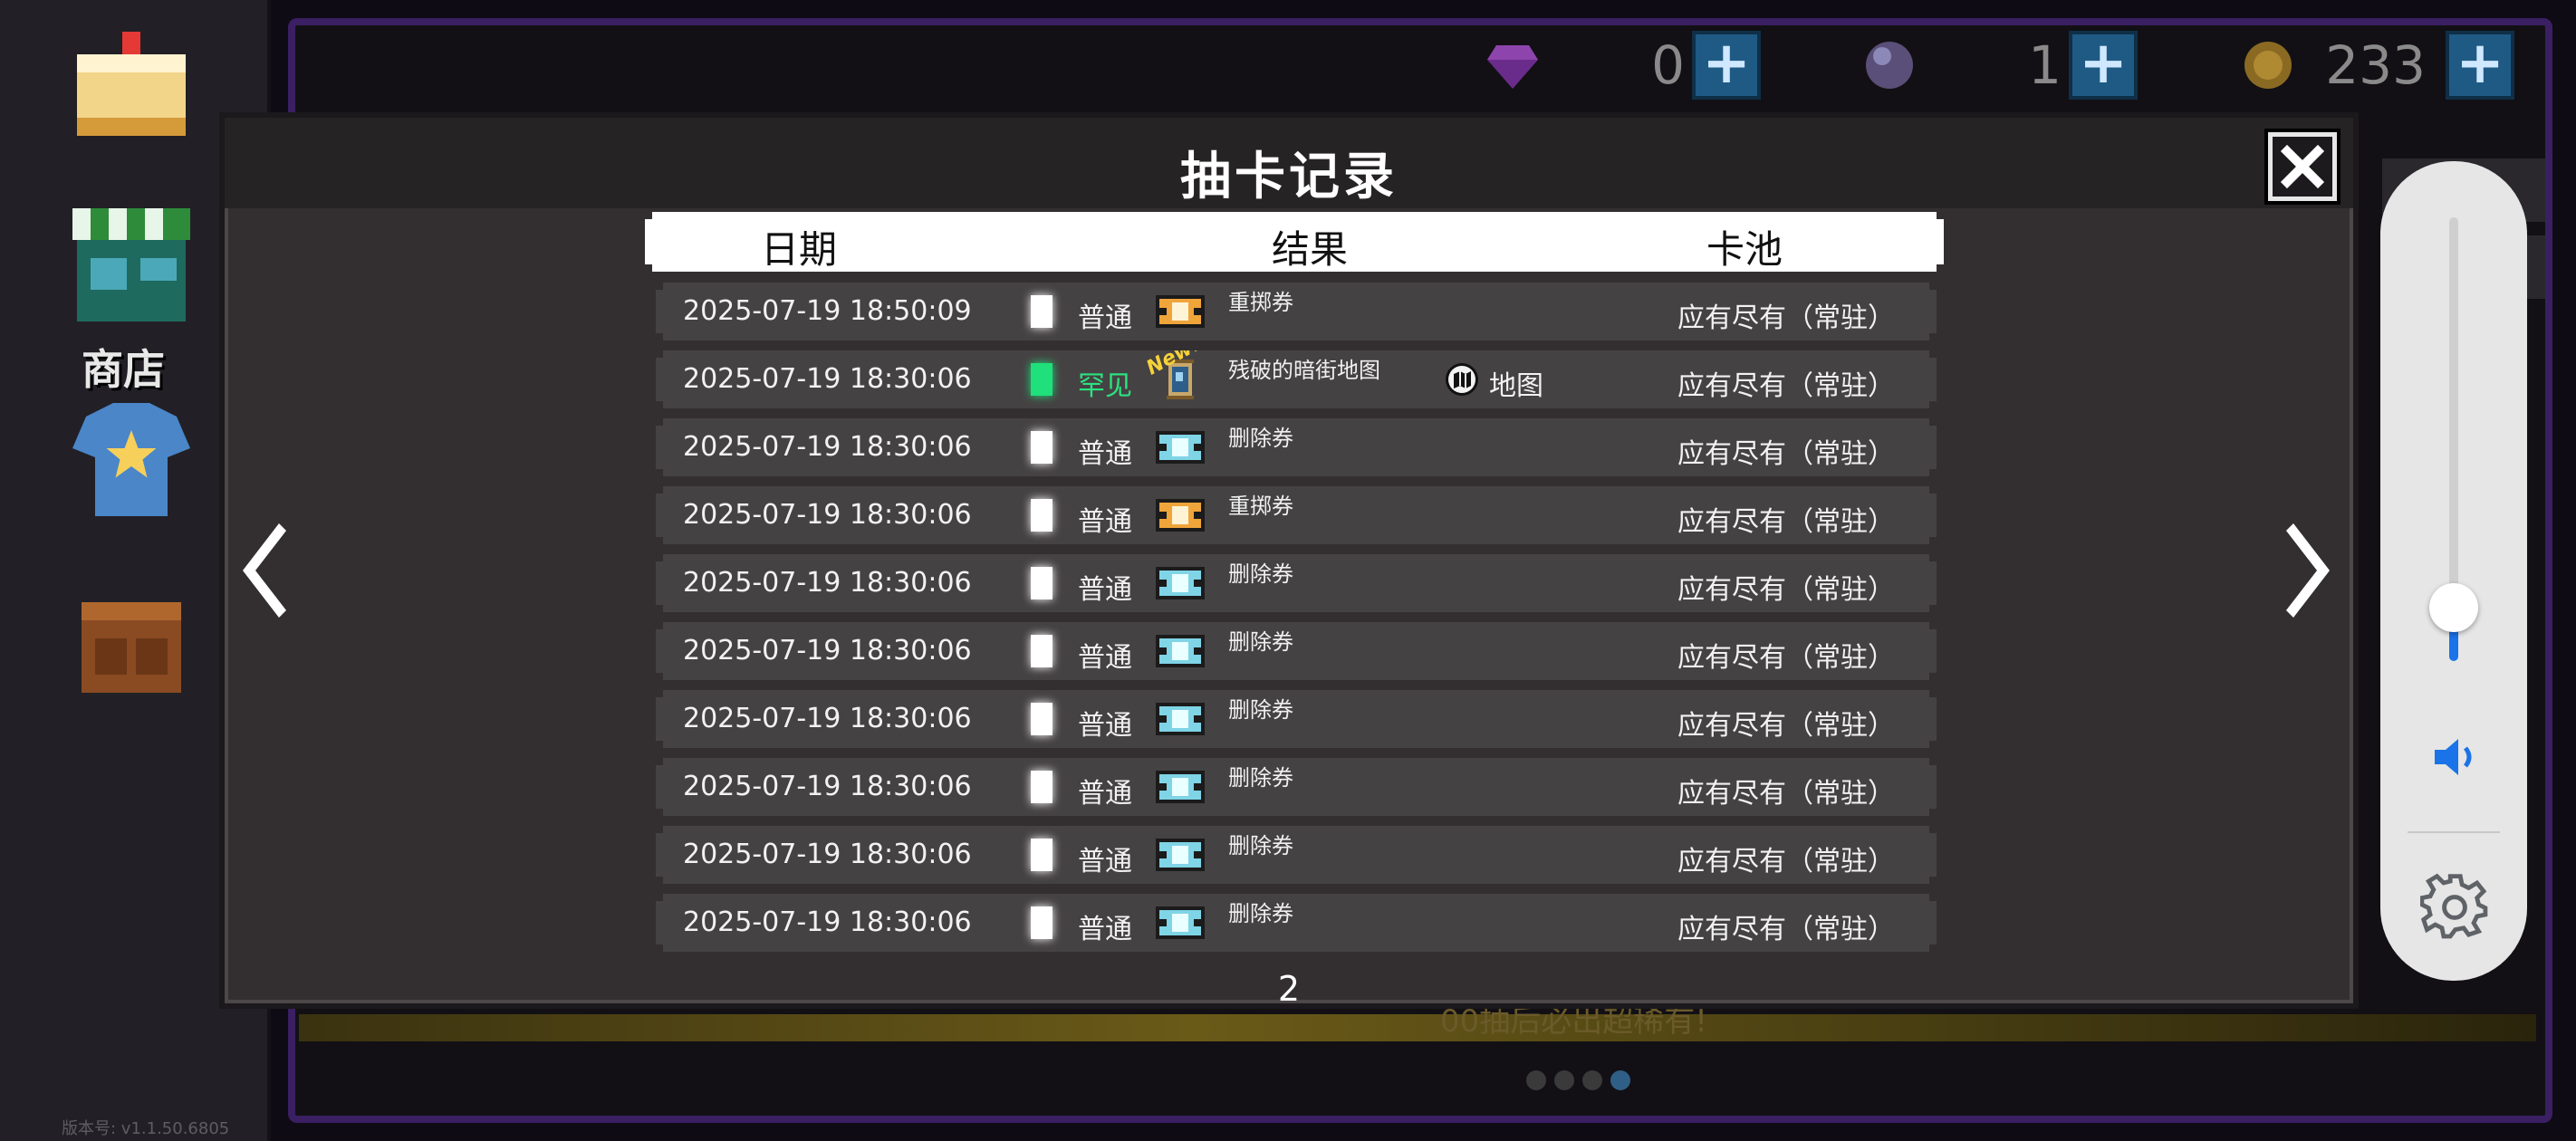 The height and width of the screenshot is (1141, 2576). Describe the element at coordinates (827, 311) in the screenshot. I see `row-date: 2025-07-19 18:50:09` at that location.